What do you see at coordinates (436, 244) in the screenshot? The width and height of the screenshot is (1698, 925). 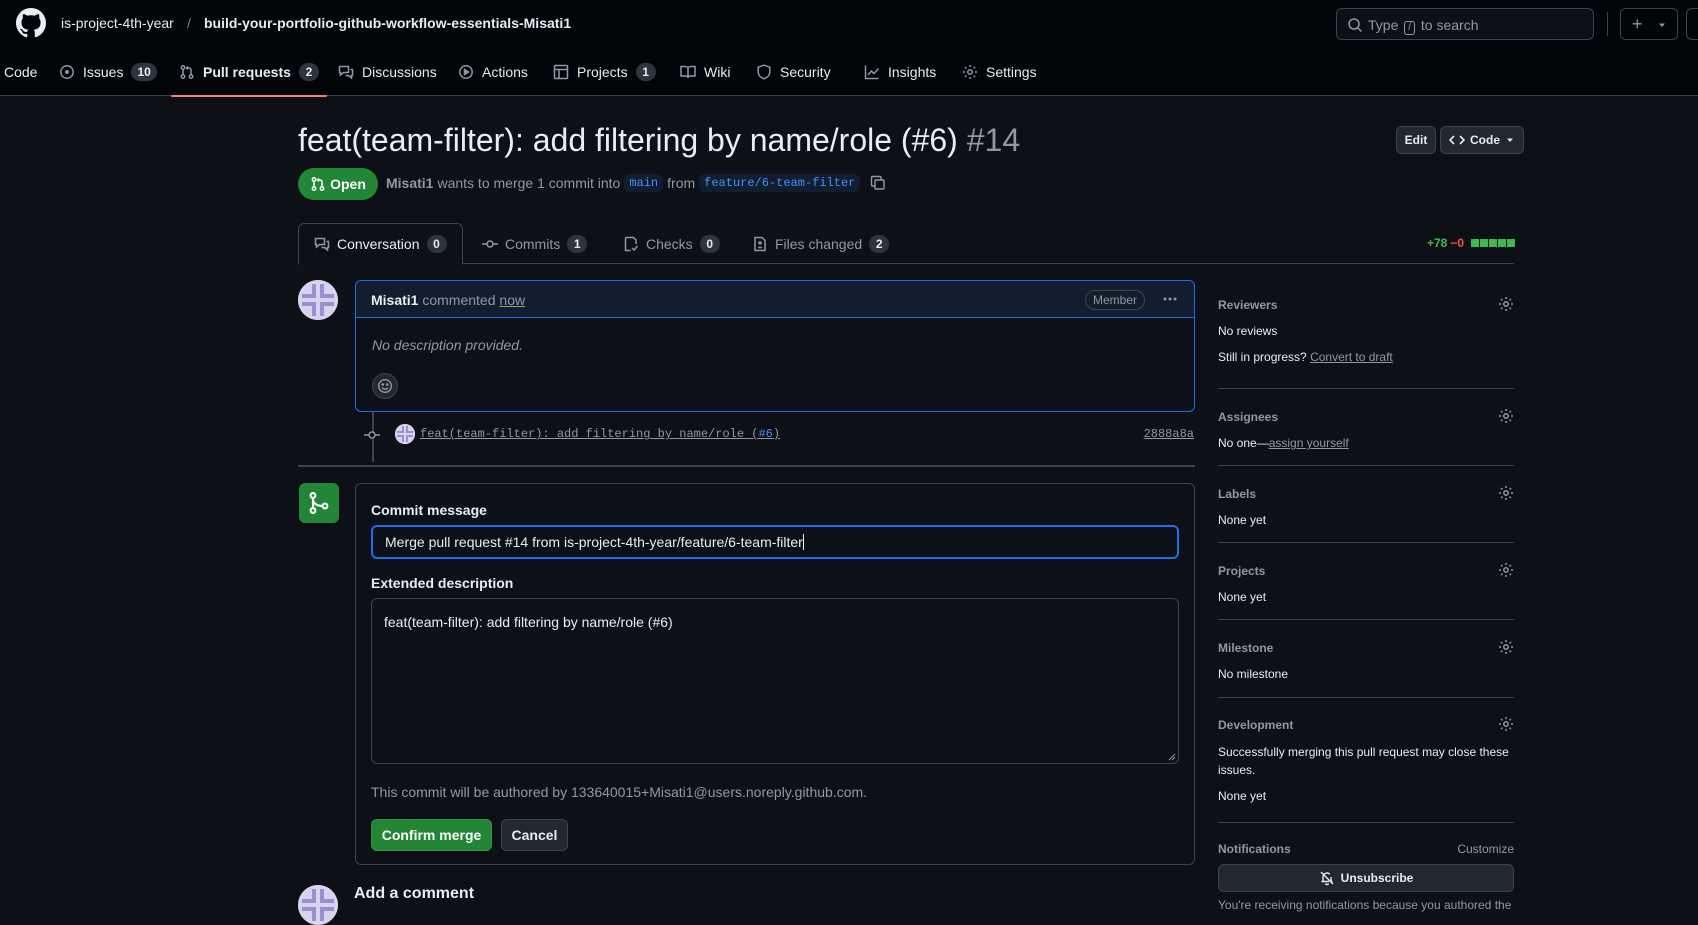 I see `tab-conversation-count: 0` at bounding box center [436, 244].